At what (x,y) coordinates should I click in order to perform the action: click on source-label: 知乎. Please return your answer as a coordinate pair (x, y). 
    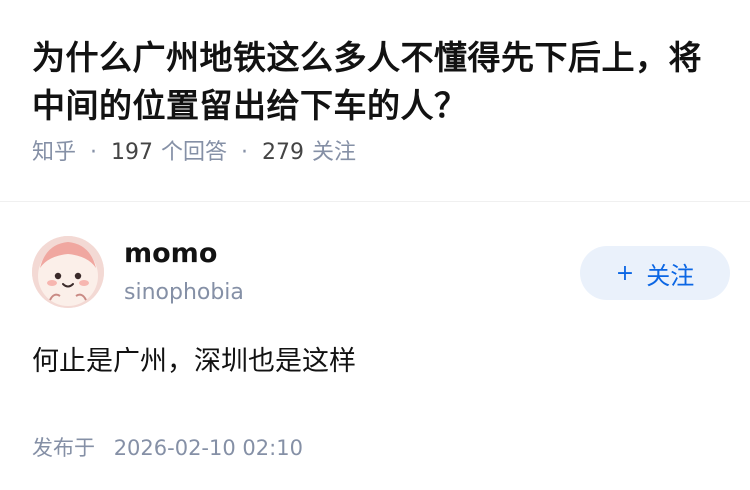
    Looking at the image, I should click on (54, 153).